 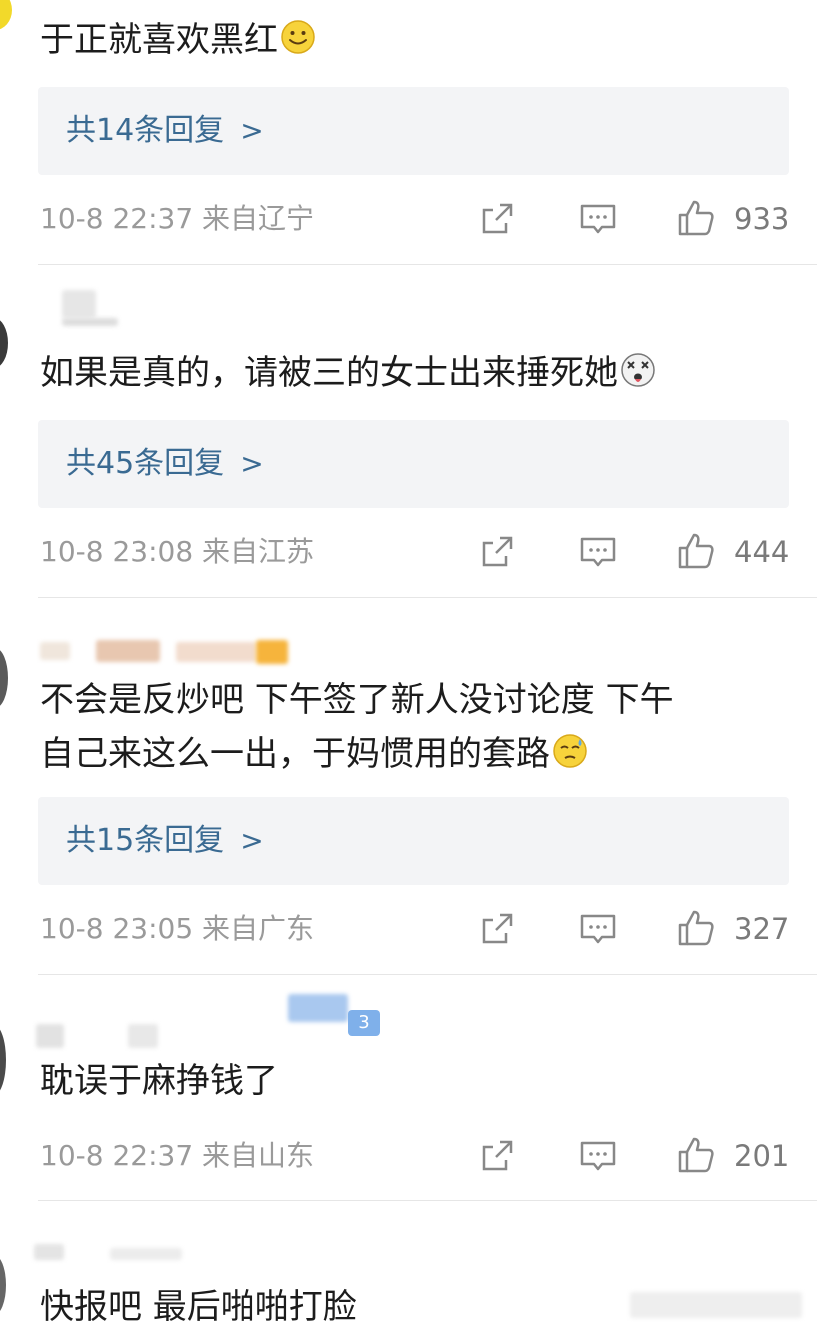 I want to click on like-count: 327, so click(x=762, y=929).